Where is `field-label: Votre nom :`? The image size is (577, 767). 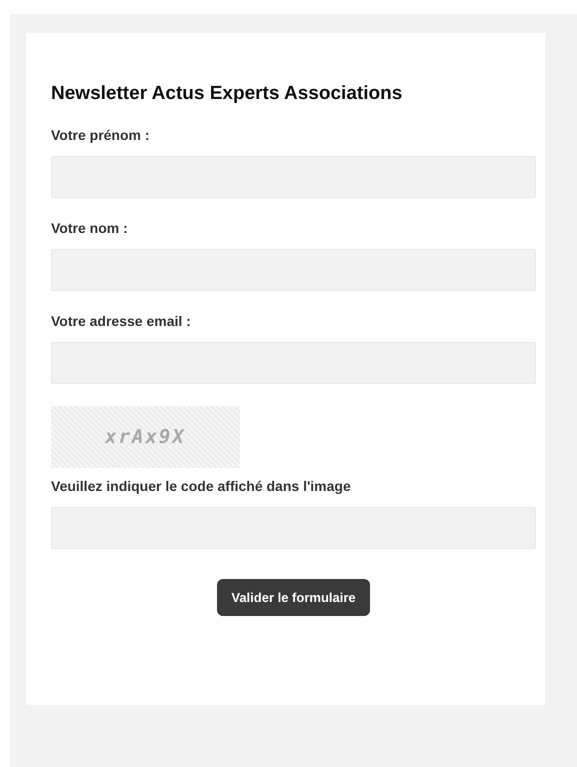 field-label: Votre nom : is located at coordinates (90, 228).